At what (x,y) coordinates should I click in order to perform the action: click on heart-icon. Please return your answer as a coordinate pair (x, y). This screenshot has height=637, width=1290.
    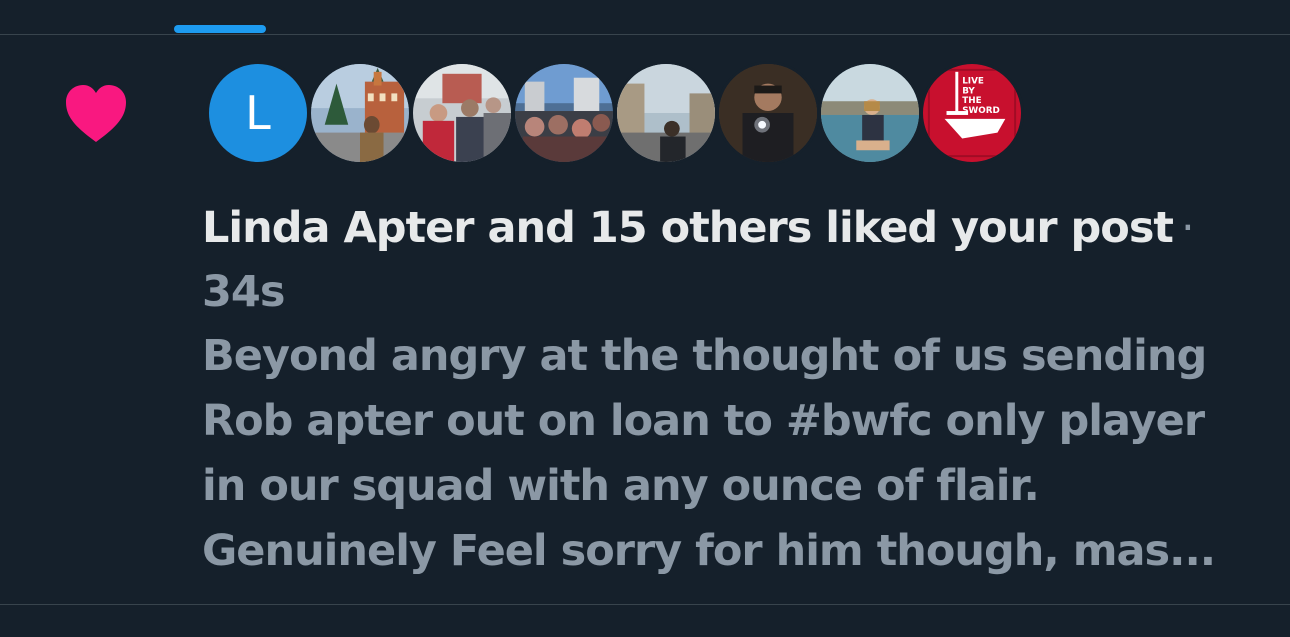
    Looking at the image, I should click on (96, 114).